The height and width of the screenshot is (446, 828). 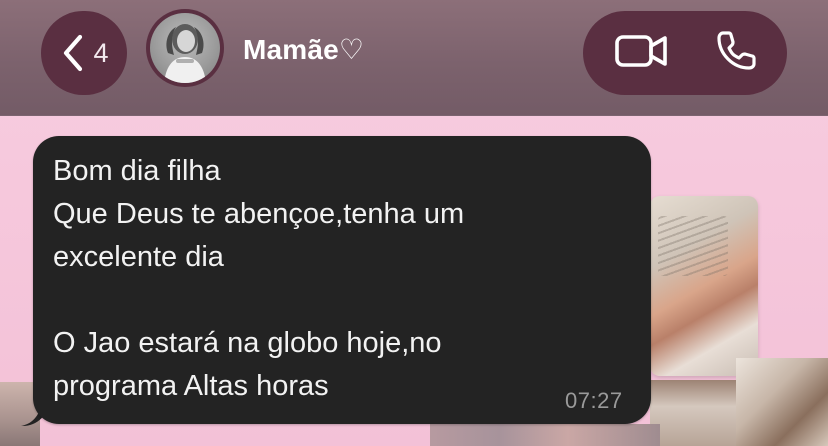 What do you see at coordinates (303, 49) in the screenshot?
I see `contact-name: Mamãe♡` at bounding box center [303, 49].